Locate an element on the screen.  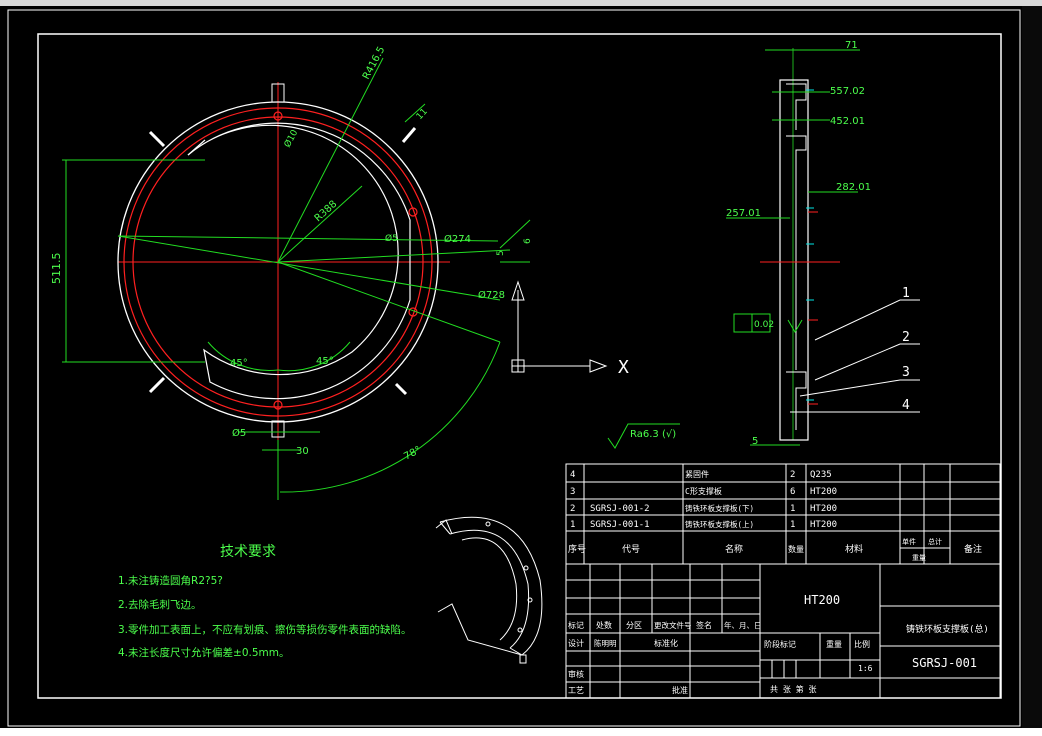
tb-lbl-mark: 标记 is located at coordinates (576, 625).